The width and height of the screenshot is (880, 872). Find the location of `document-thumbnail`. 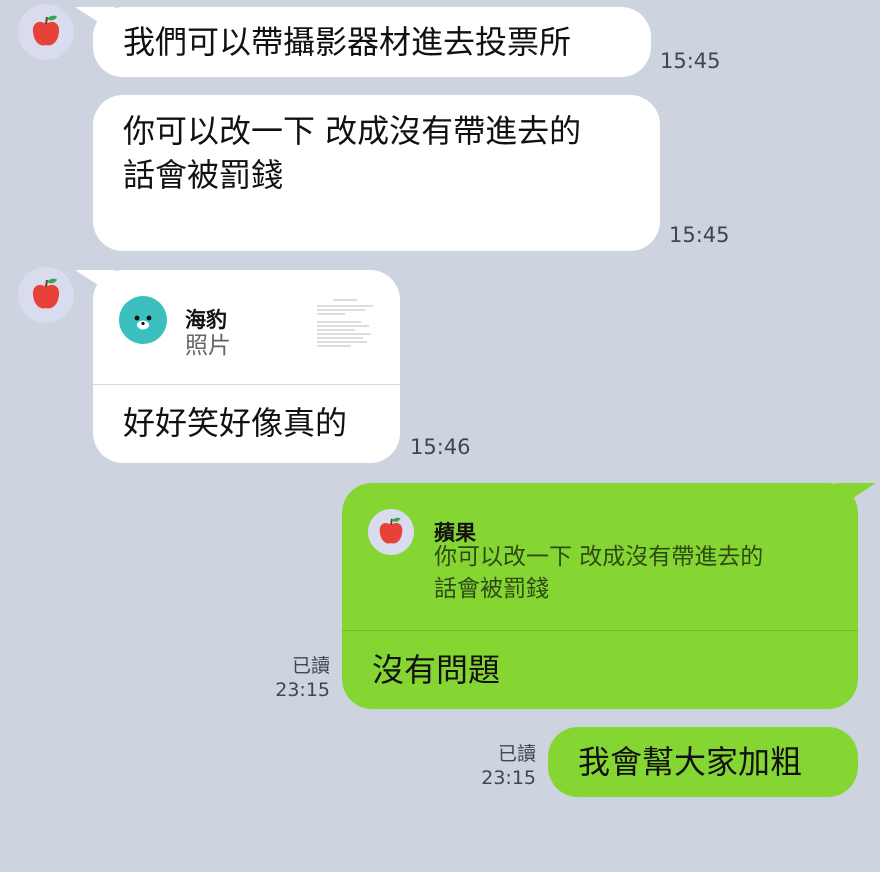

document-thumbnail is located at coordinates (345, 324).